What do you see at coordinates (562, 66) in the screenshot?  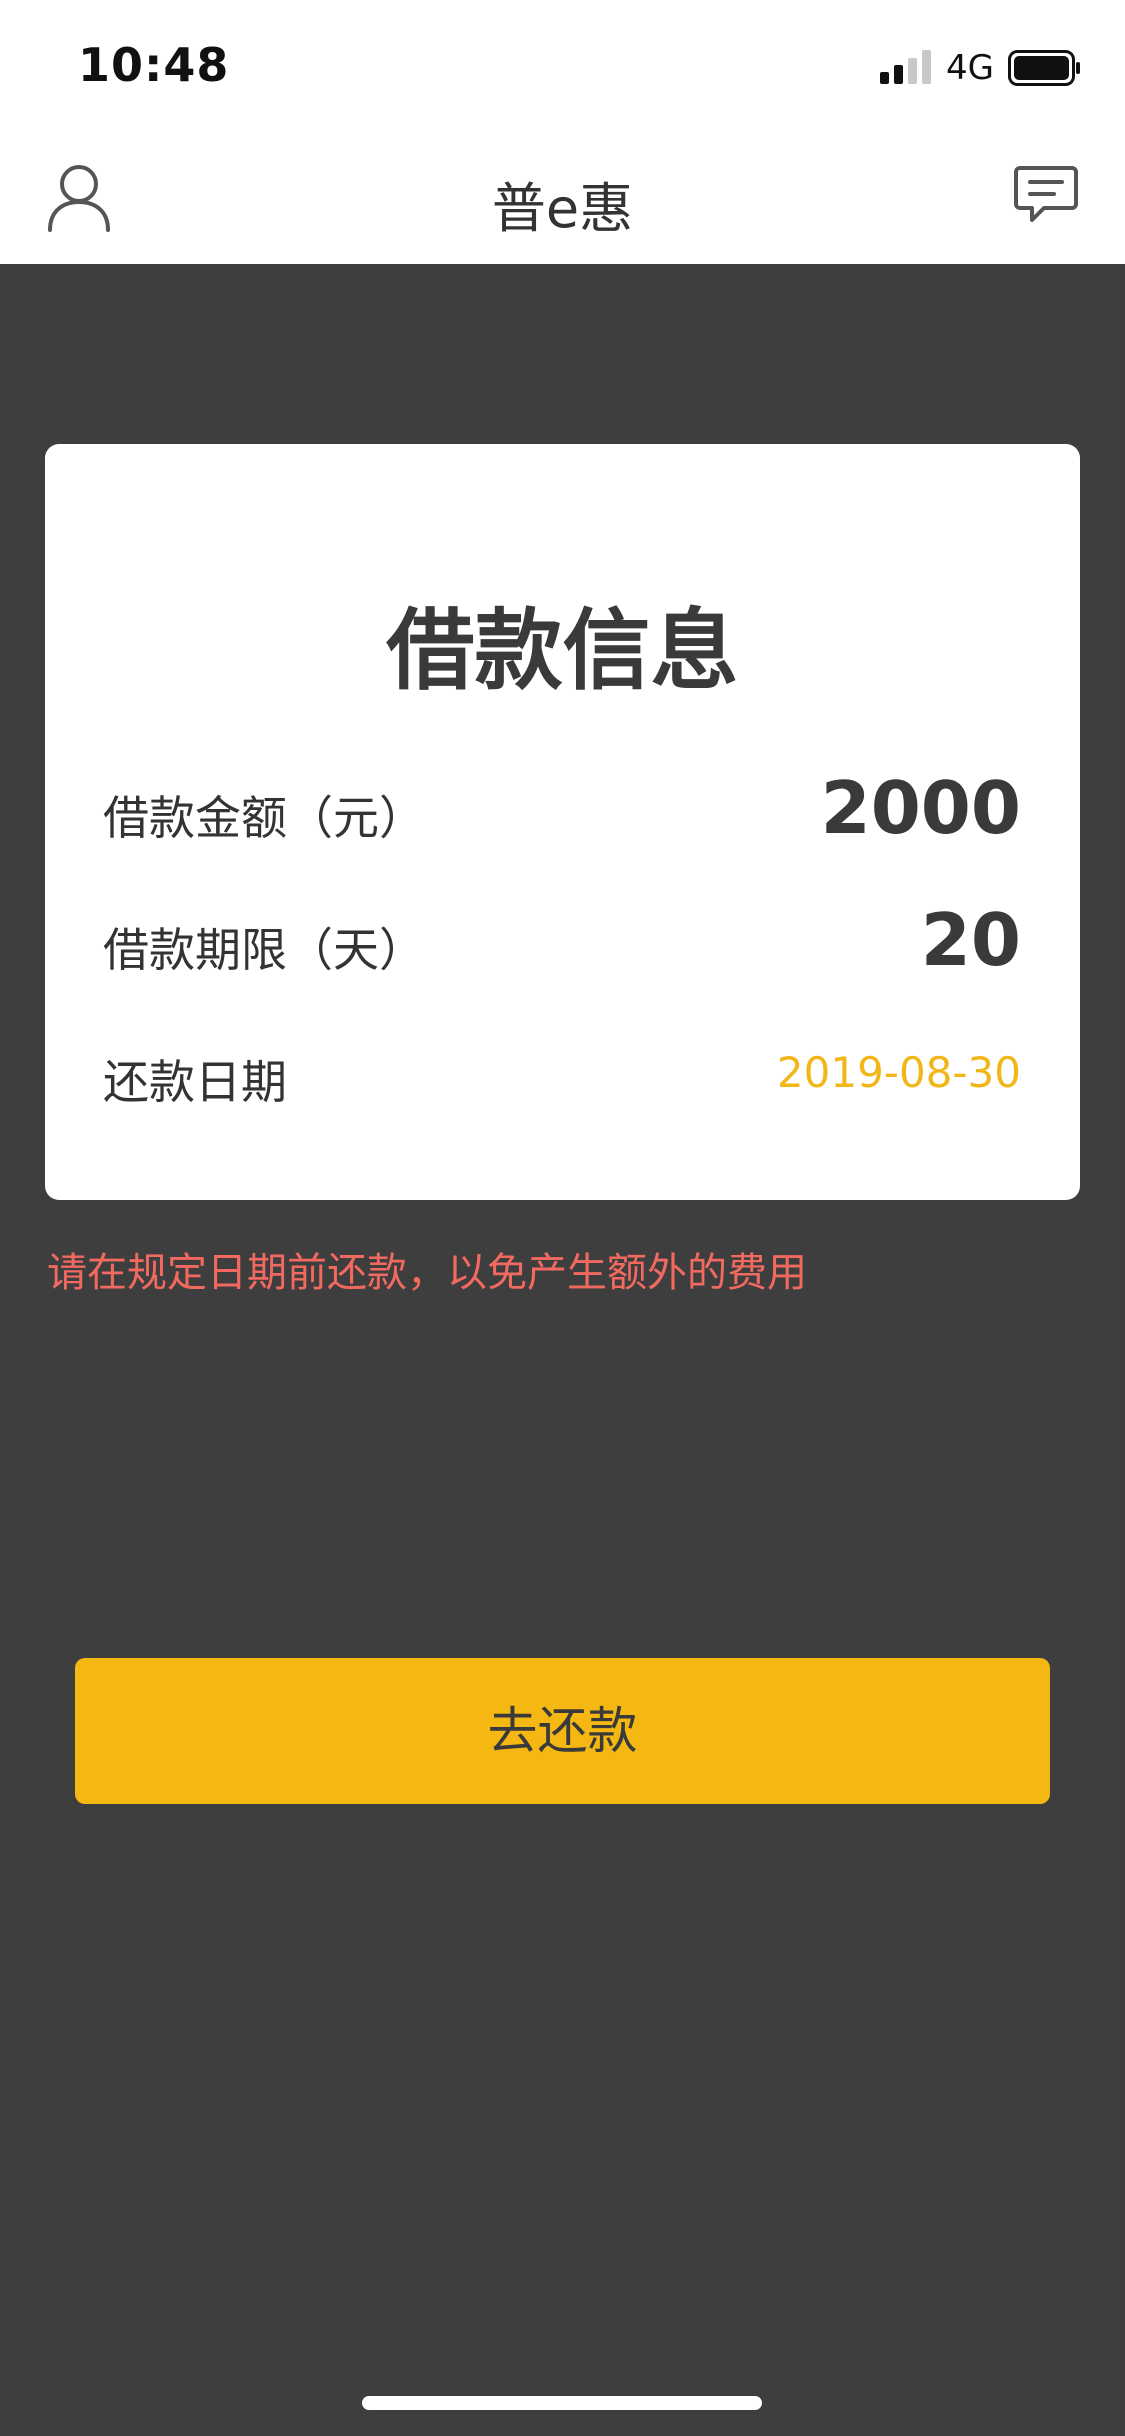 I see `status-bar: 10:48 4G` at bounding box center [562, 66].